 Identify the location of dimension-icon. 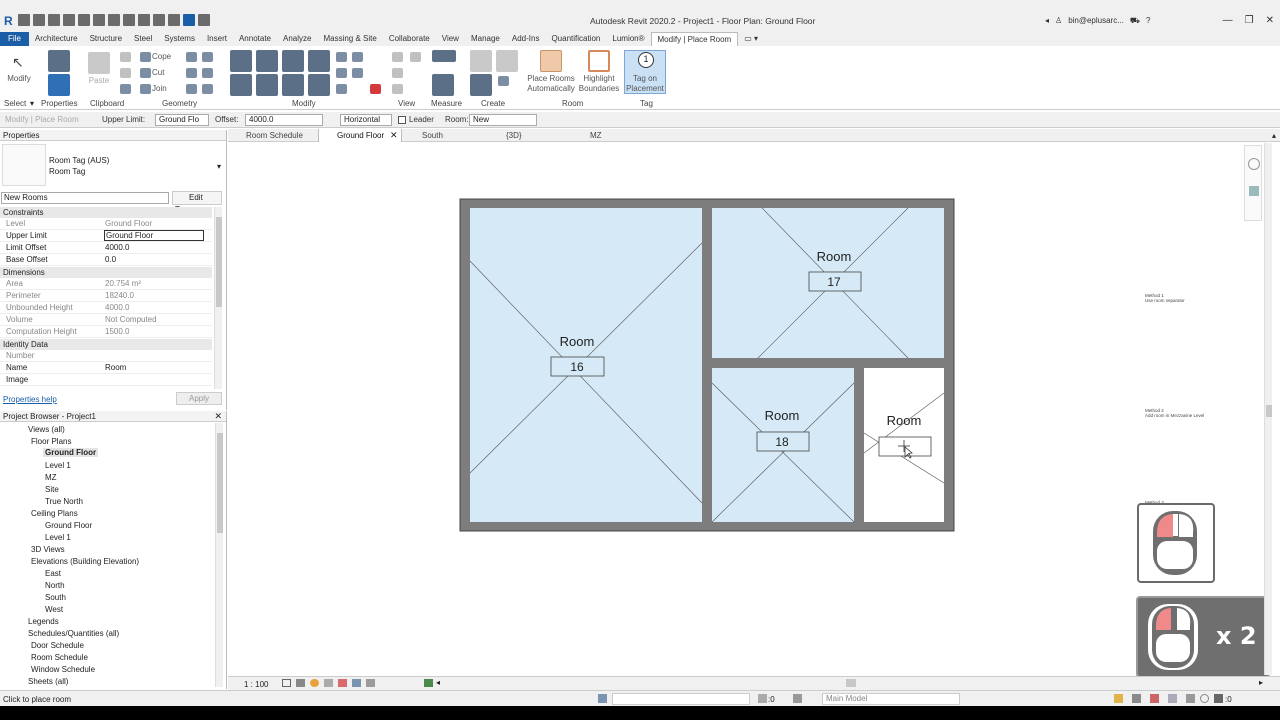
(129, 20).